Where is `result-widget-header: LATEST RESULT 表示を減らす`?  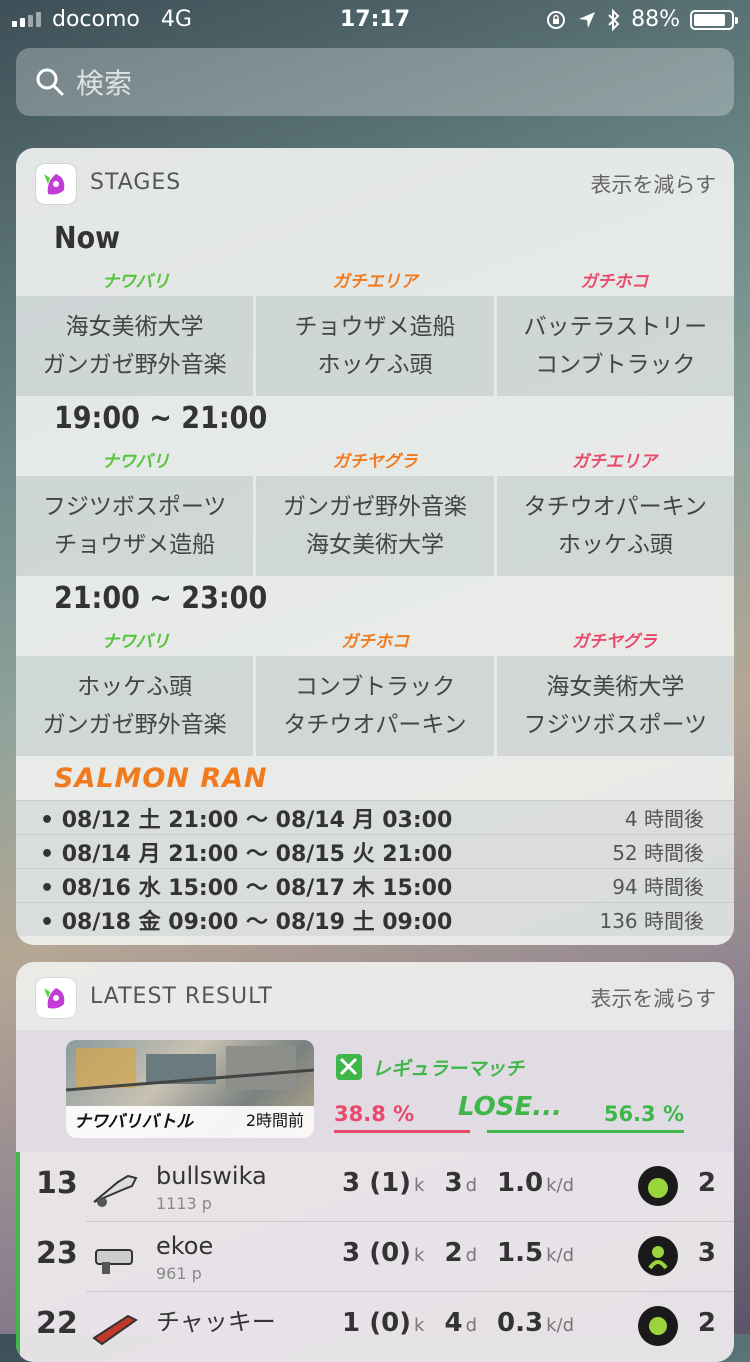 result-widget-header: LATEST RESULT 表示を減らす is located at coordinates (375, 996).